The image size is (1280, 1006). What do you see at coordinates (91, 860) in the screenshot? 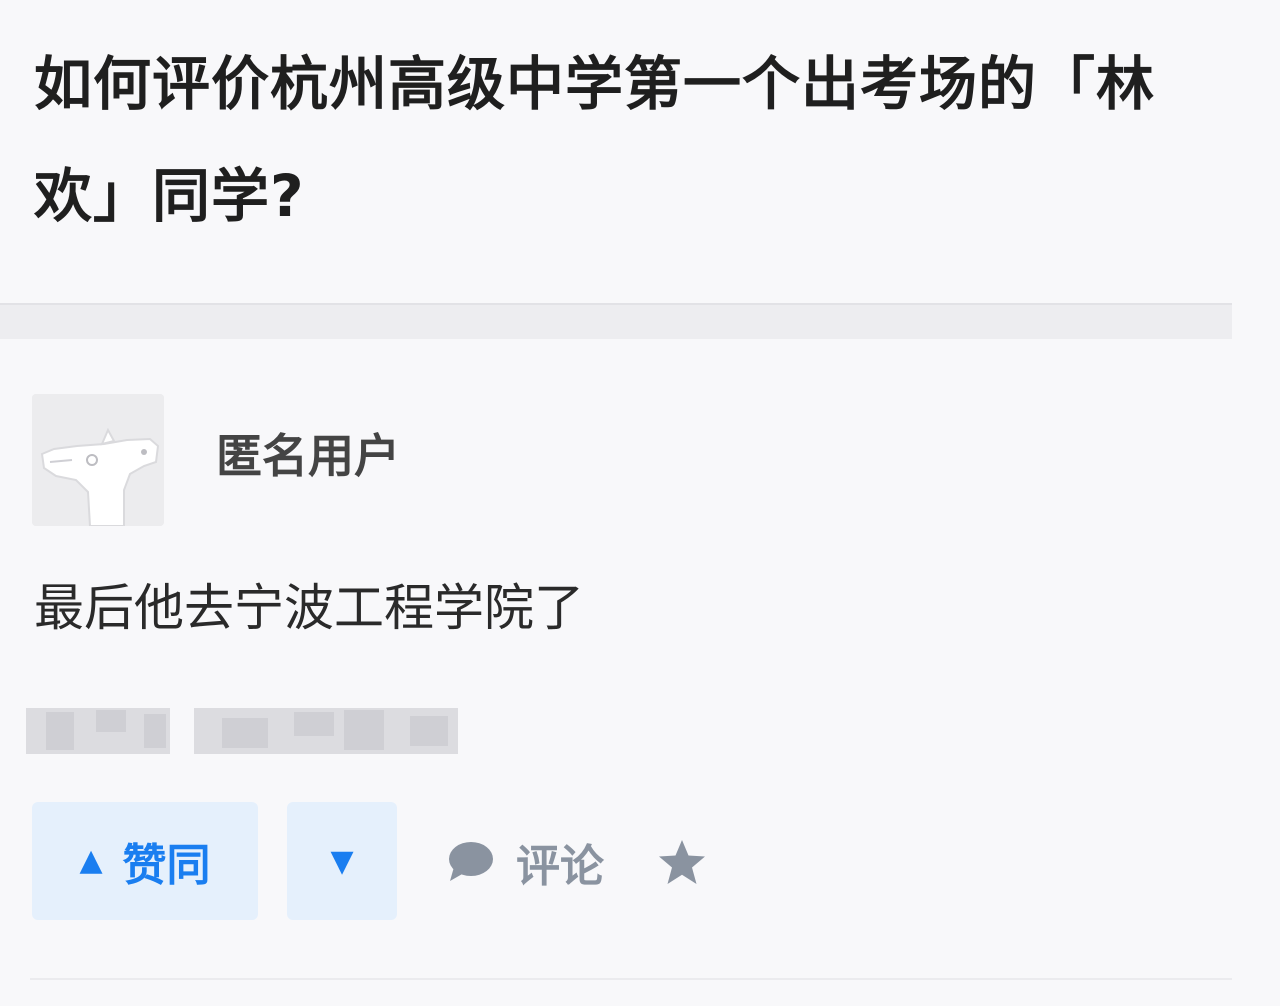
I see `triangle-up-icon: ▲` at bounding box center [91, 860].